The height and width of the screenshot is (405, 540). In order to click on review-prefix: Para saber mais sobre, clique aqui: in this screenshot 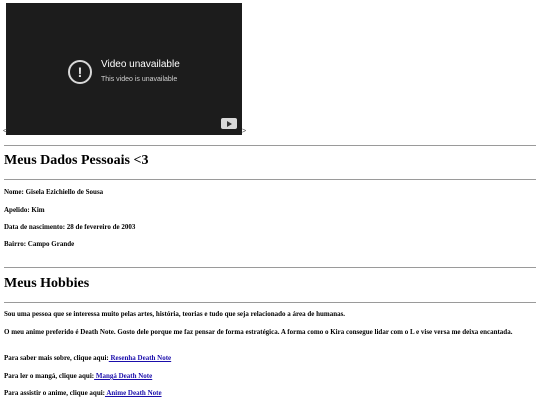, I will do `click(56, 358)`.